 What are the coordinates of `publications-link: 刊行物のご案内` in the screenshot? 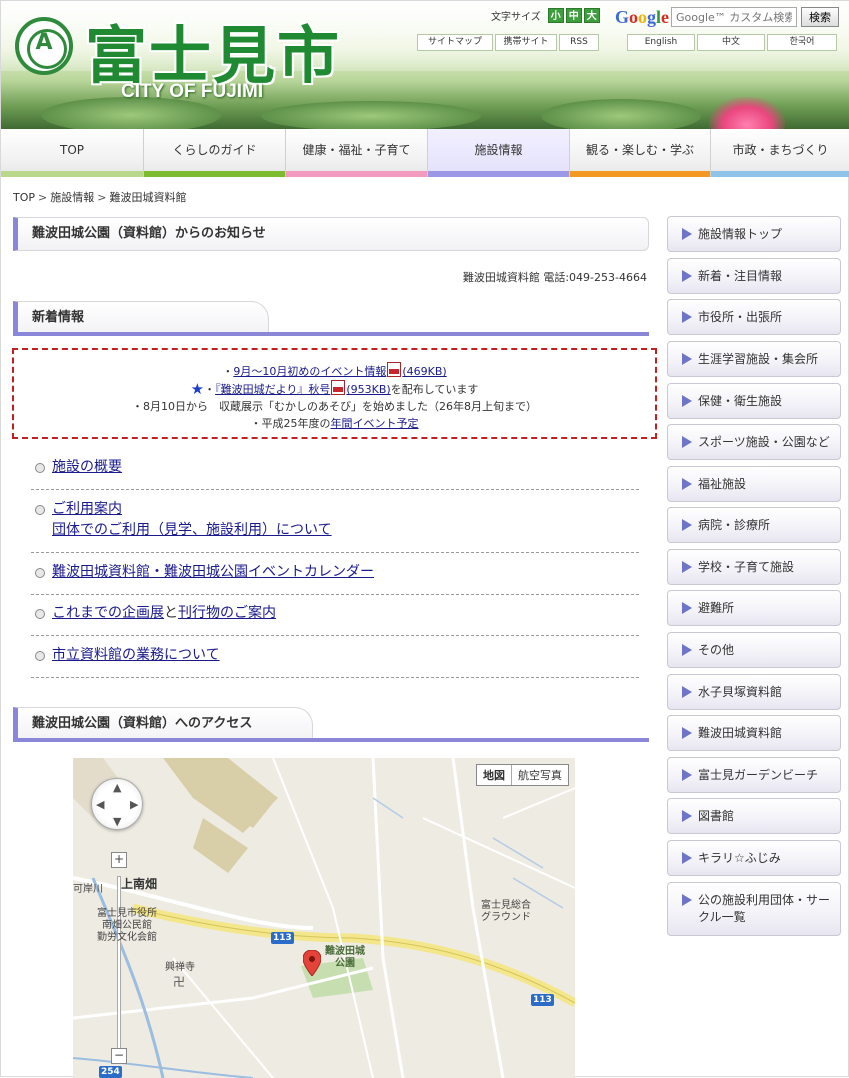 It's located at (227, 613).